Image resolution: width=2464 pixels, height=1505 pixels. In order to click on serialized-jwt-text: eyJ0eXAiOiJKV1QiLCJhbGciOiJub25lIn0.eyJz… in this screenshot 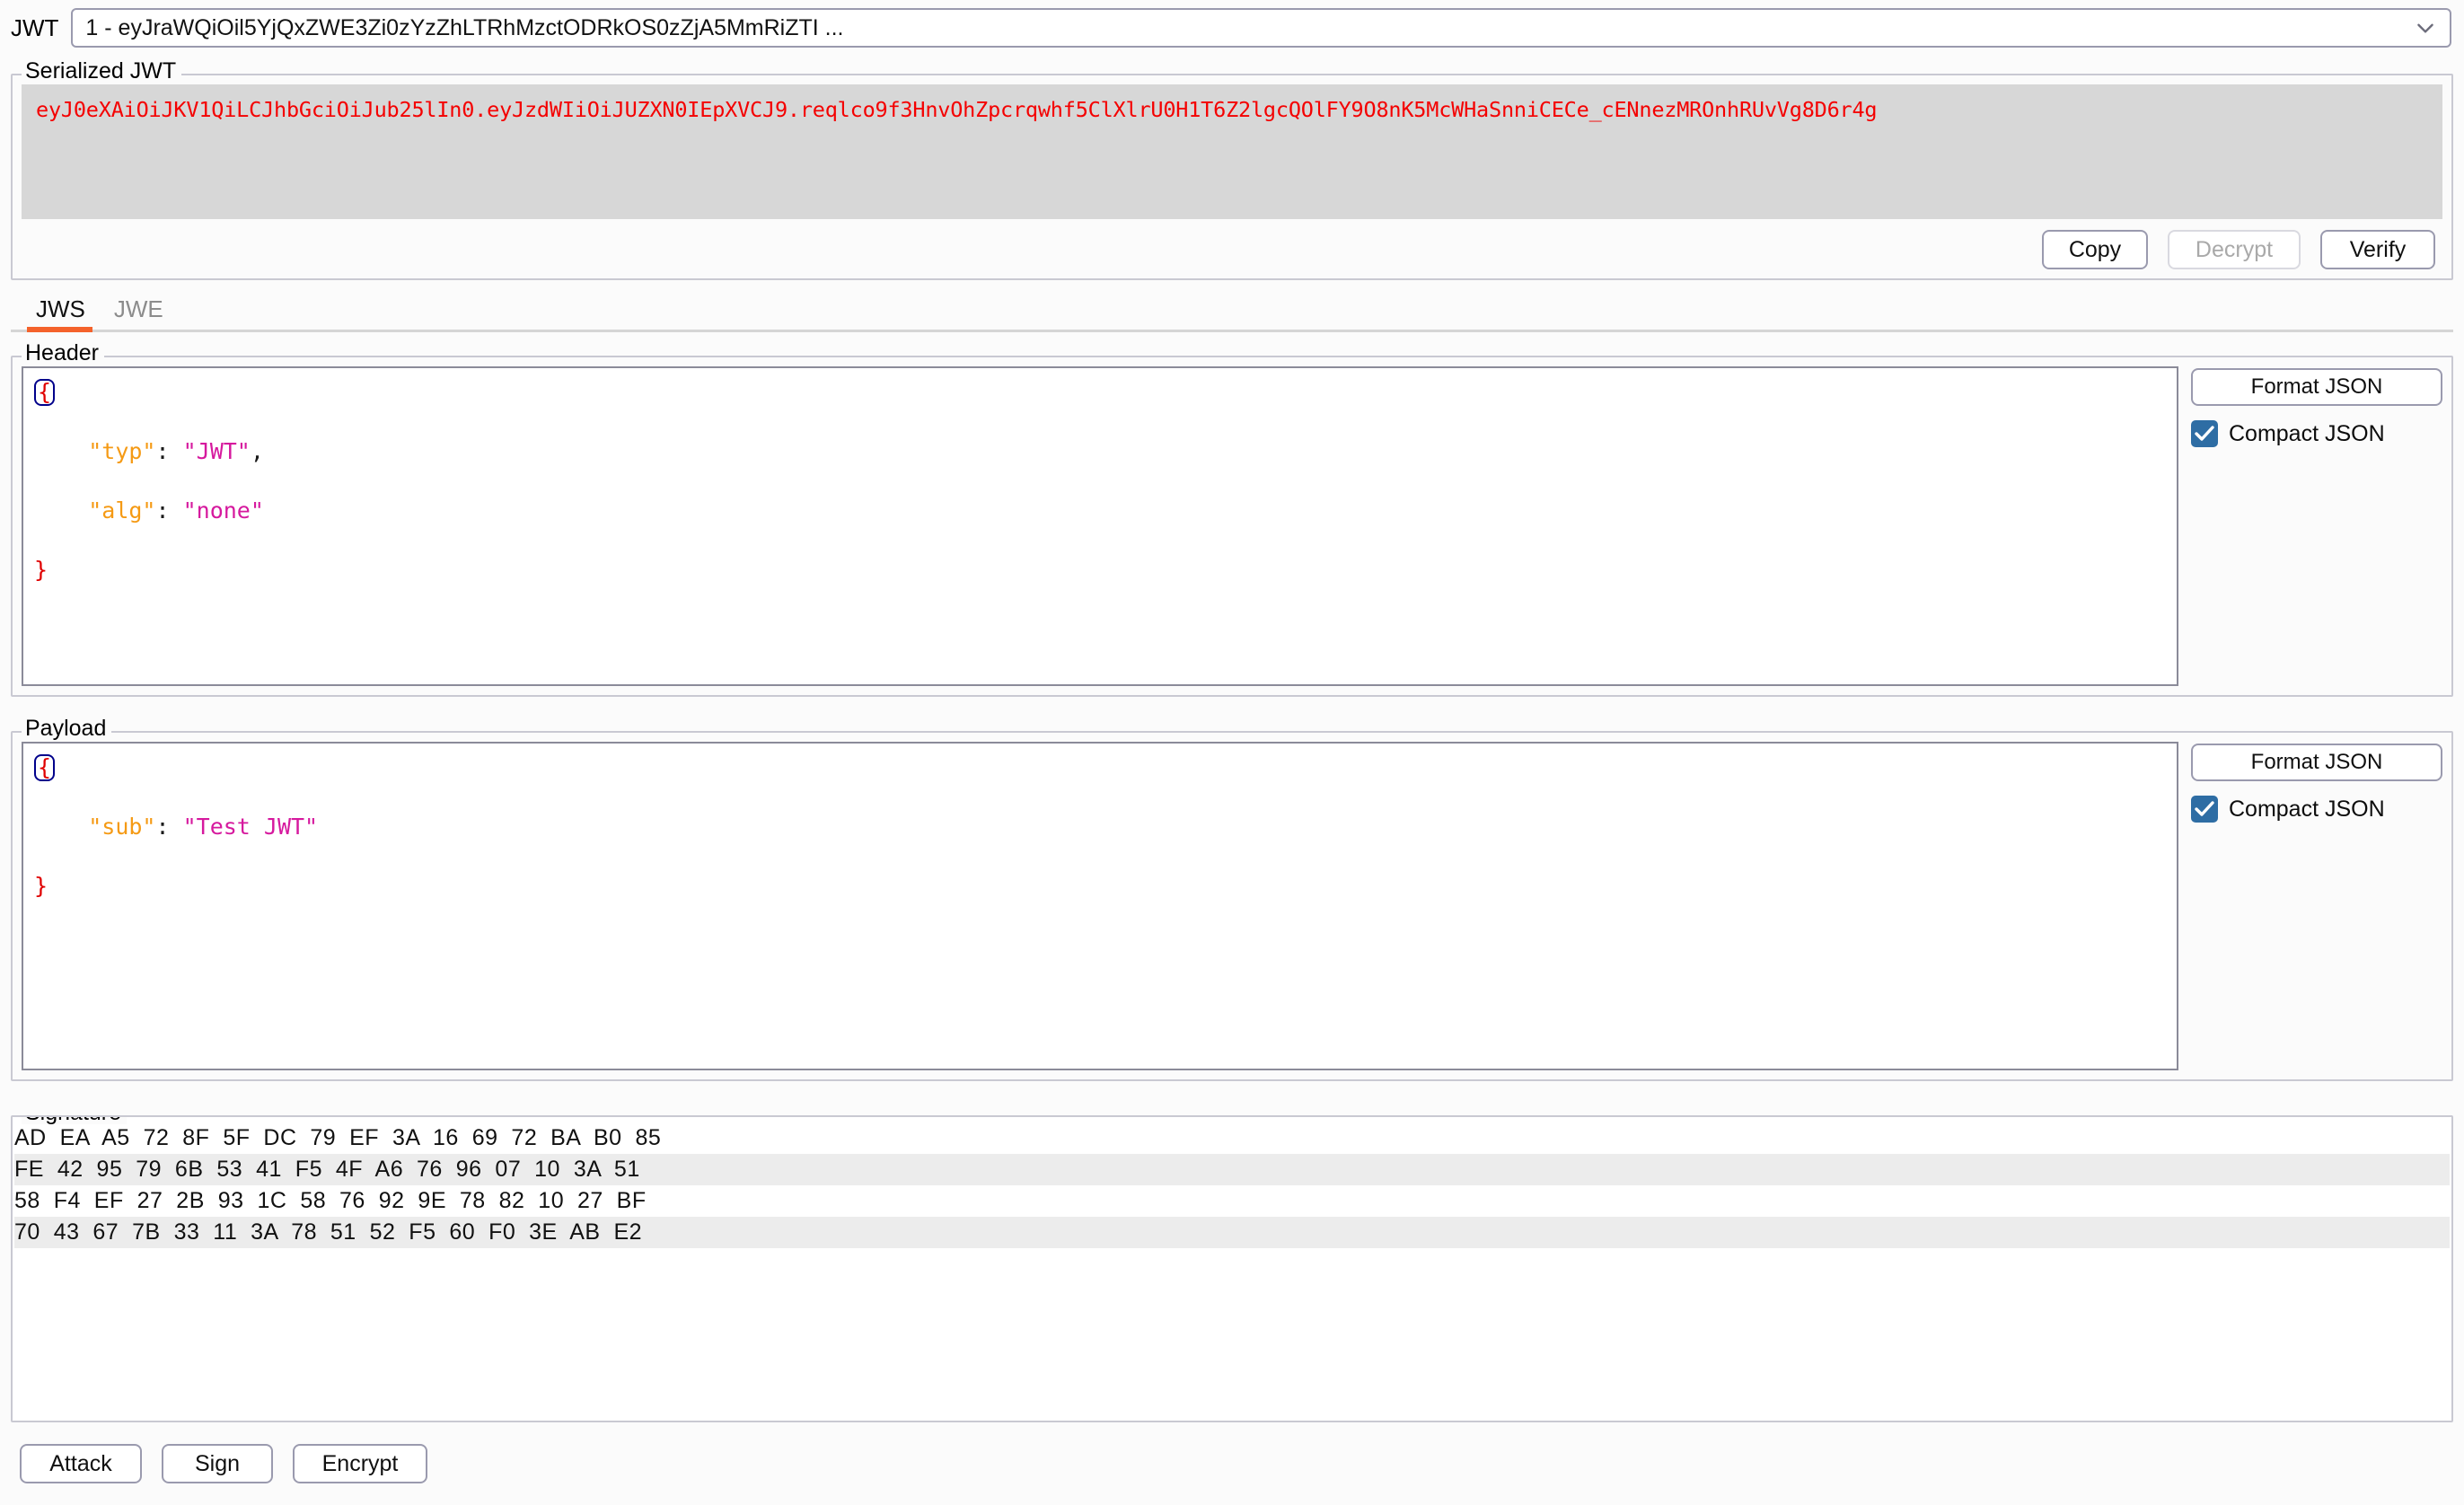, I will do `click(957, 109)`.